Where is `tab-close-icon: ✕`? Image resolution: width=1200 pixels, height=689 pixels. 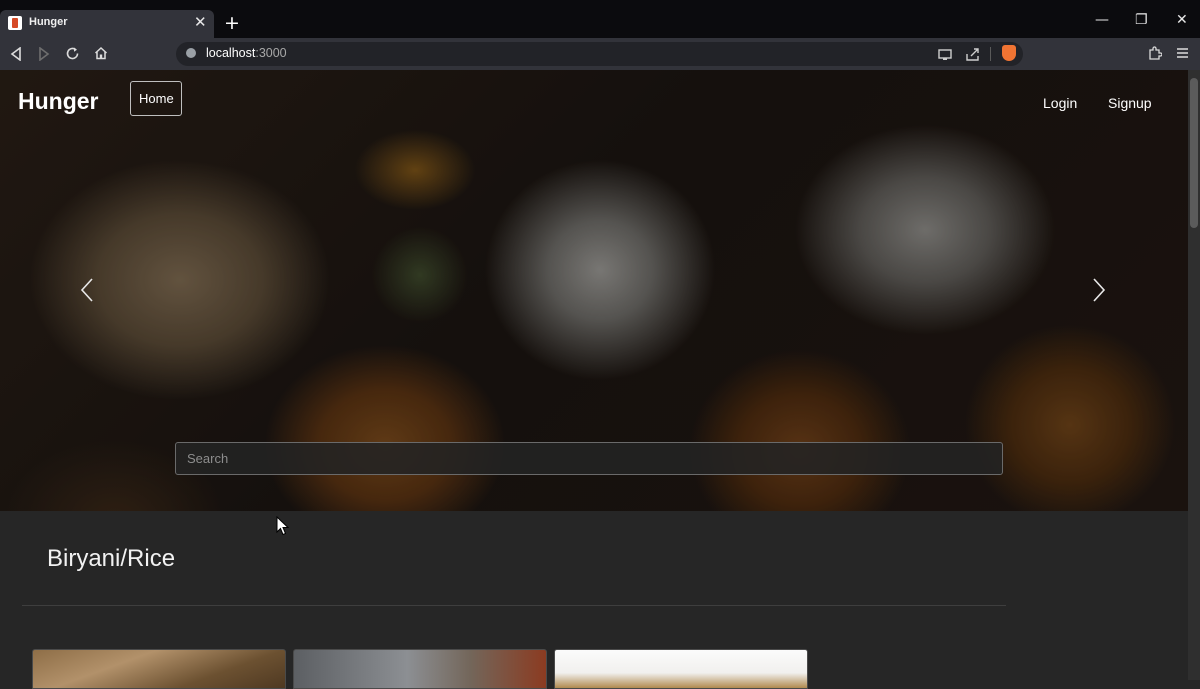
tab-close-icon: ✕ is located at coordinates (200, 22).